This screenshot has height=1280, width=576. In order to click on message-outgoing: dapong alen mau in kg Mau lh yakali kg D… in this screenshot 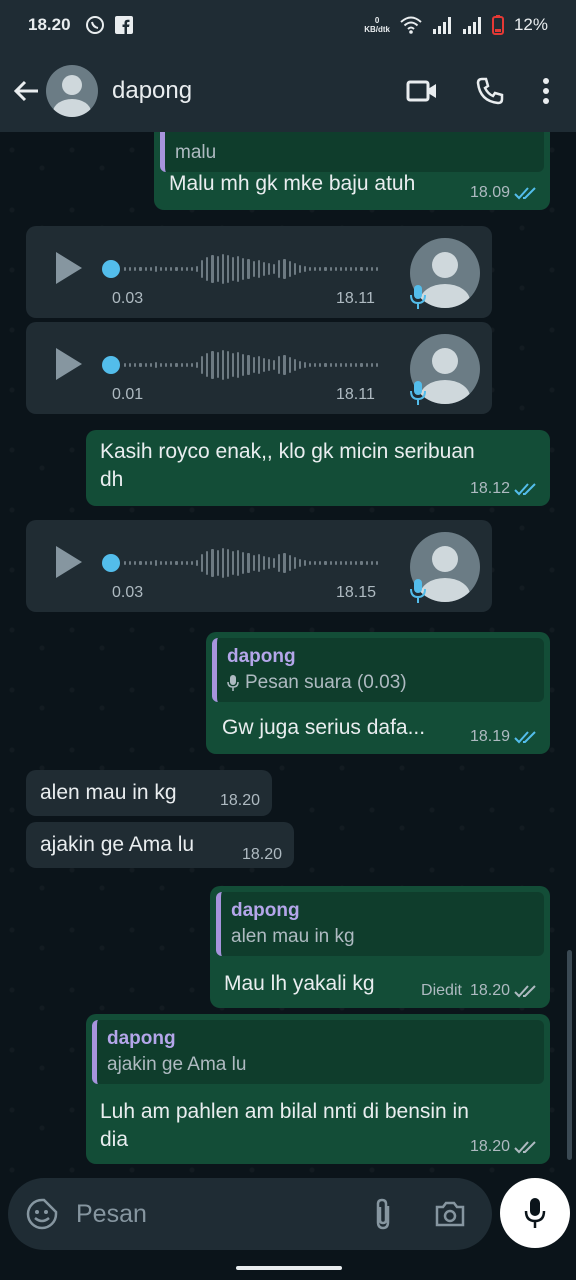, I will do `click(380, 947)`.